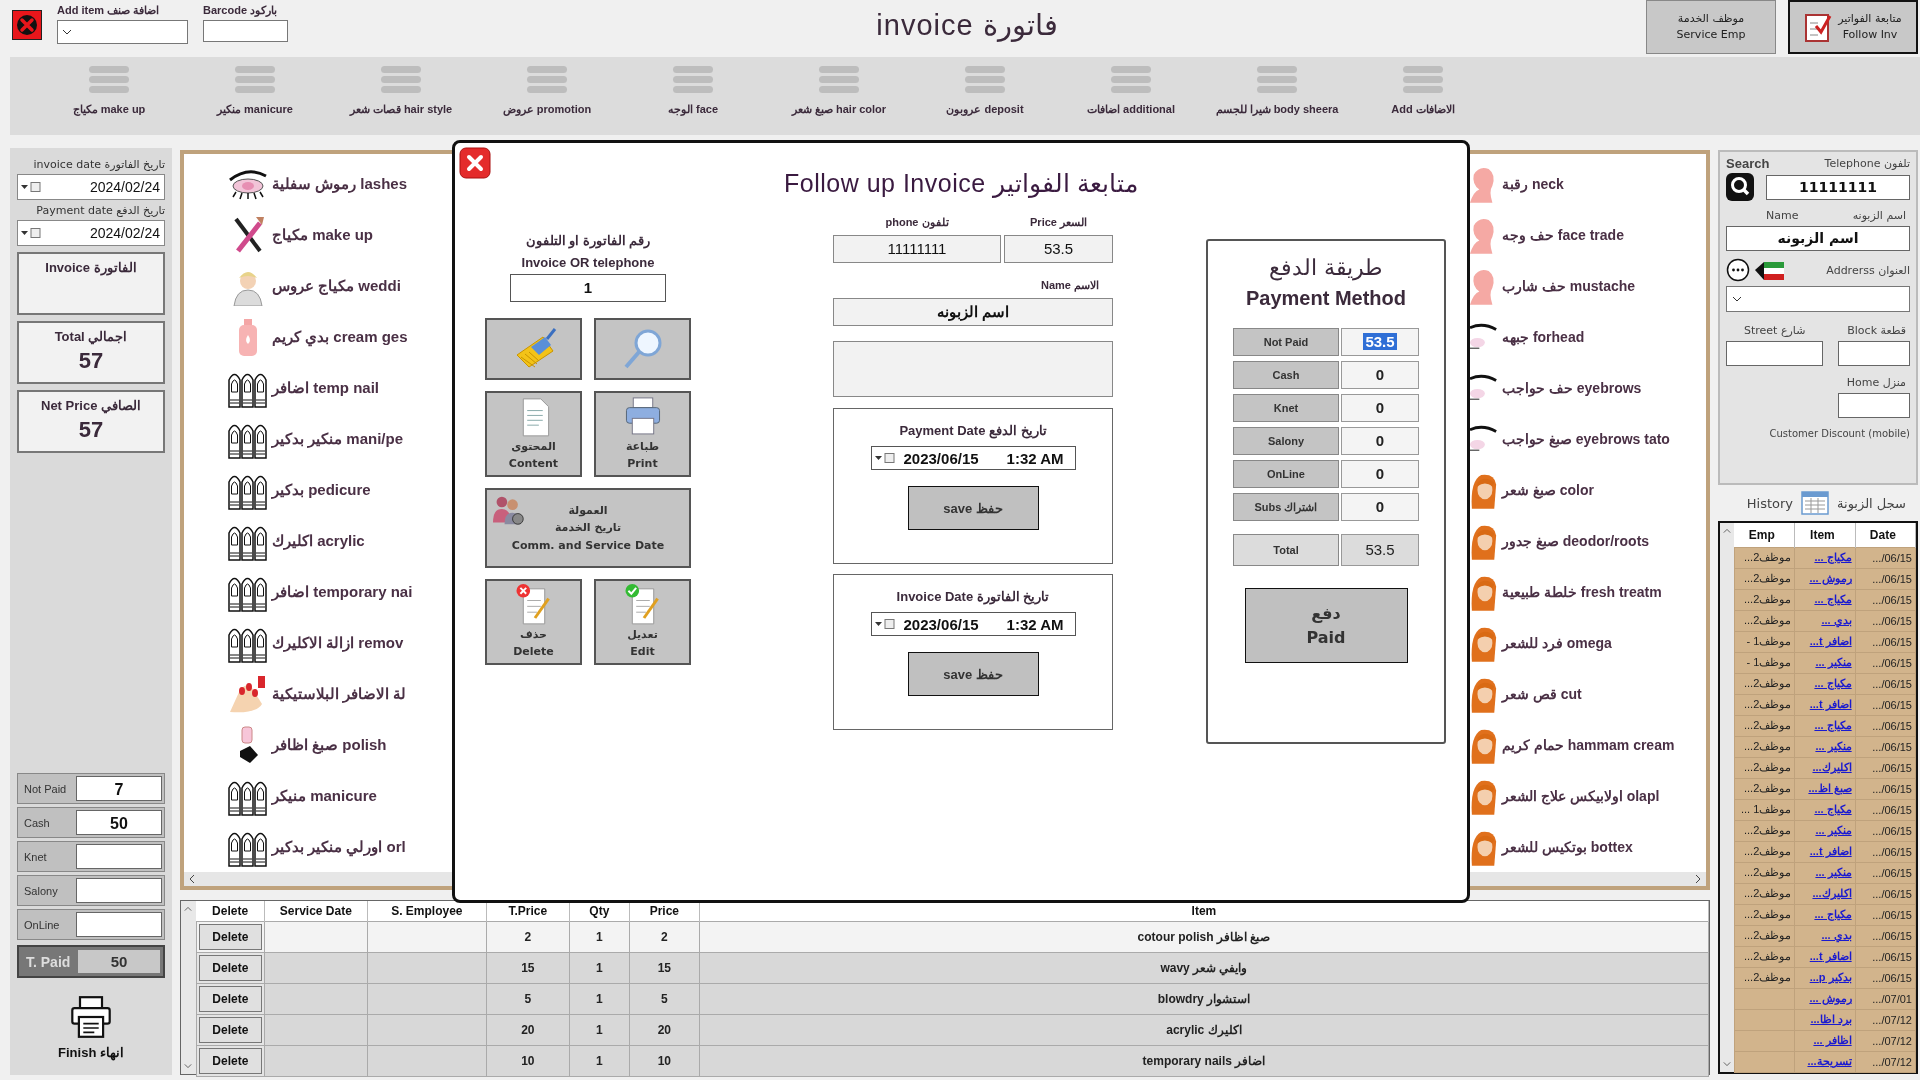  I want to click on service-item: حمام كريم hammam cream, so click(1588, 744).